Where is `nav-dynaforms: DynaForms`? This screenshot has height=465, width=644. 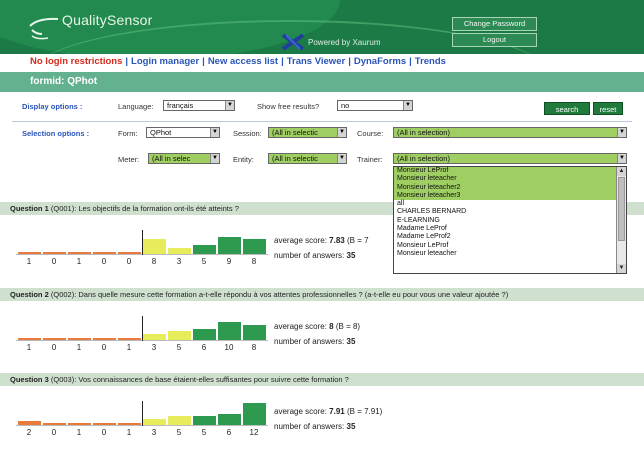 nav-dynaforms: DynaForms is located at coordinates (380, 61).